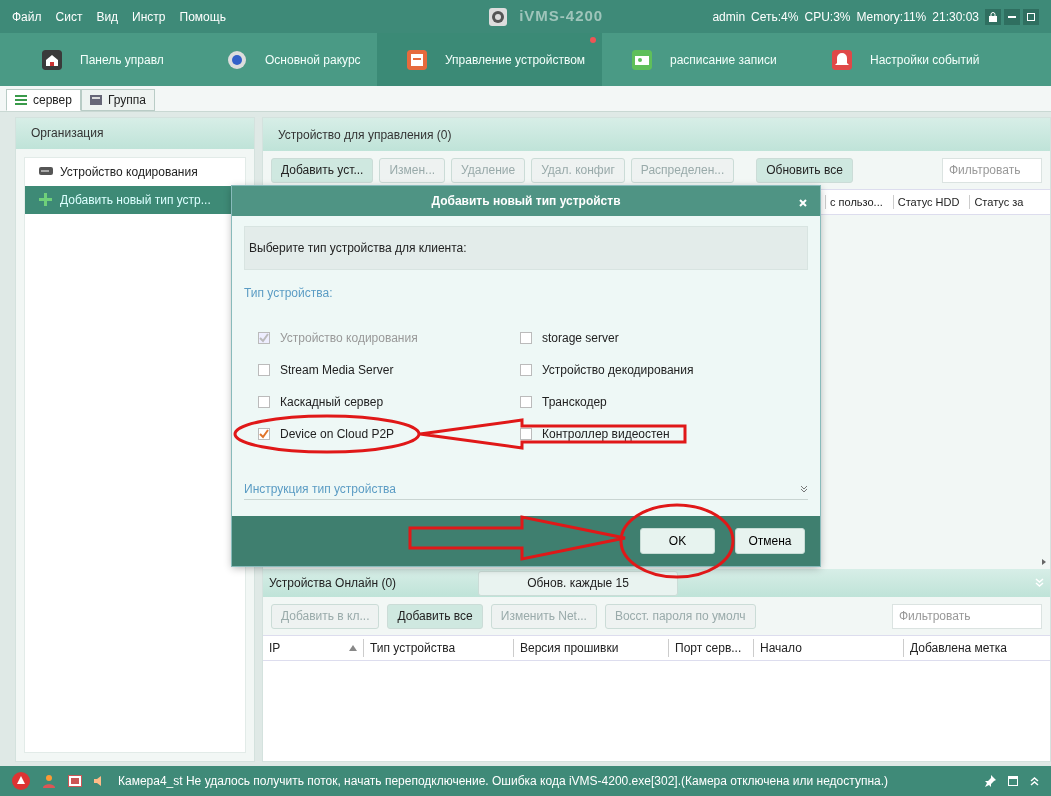  I want to click on device-icon, so click(417, 59).